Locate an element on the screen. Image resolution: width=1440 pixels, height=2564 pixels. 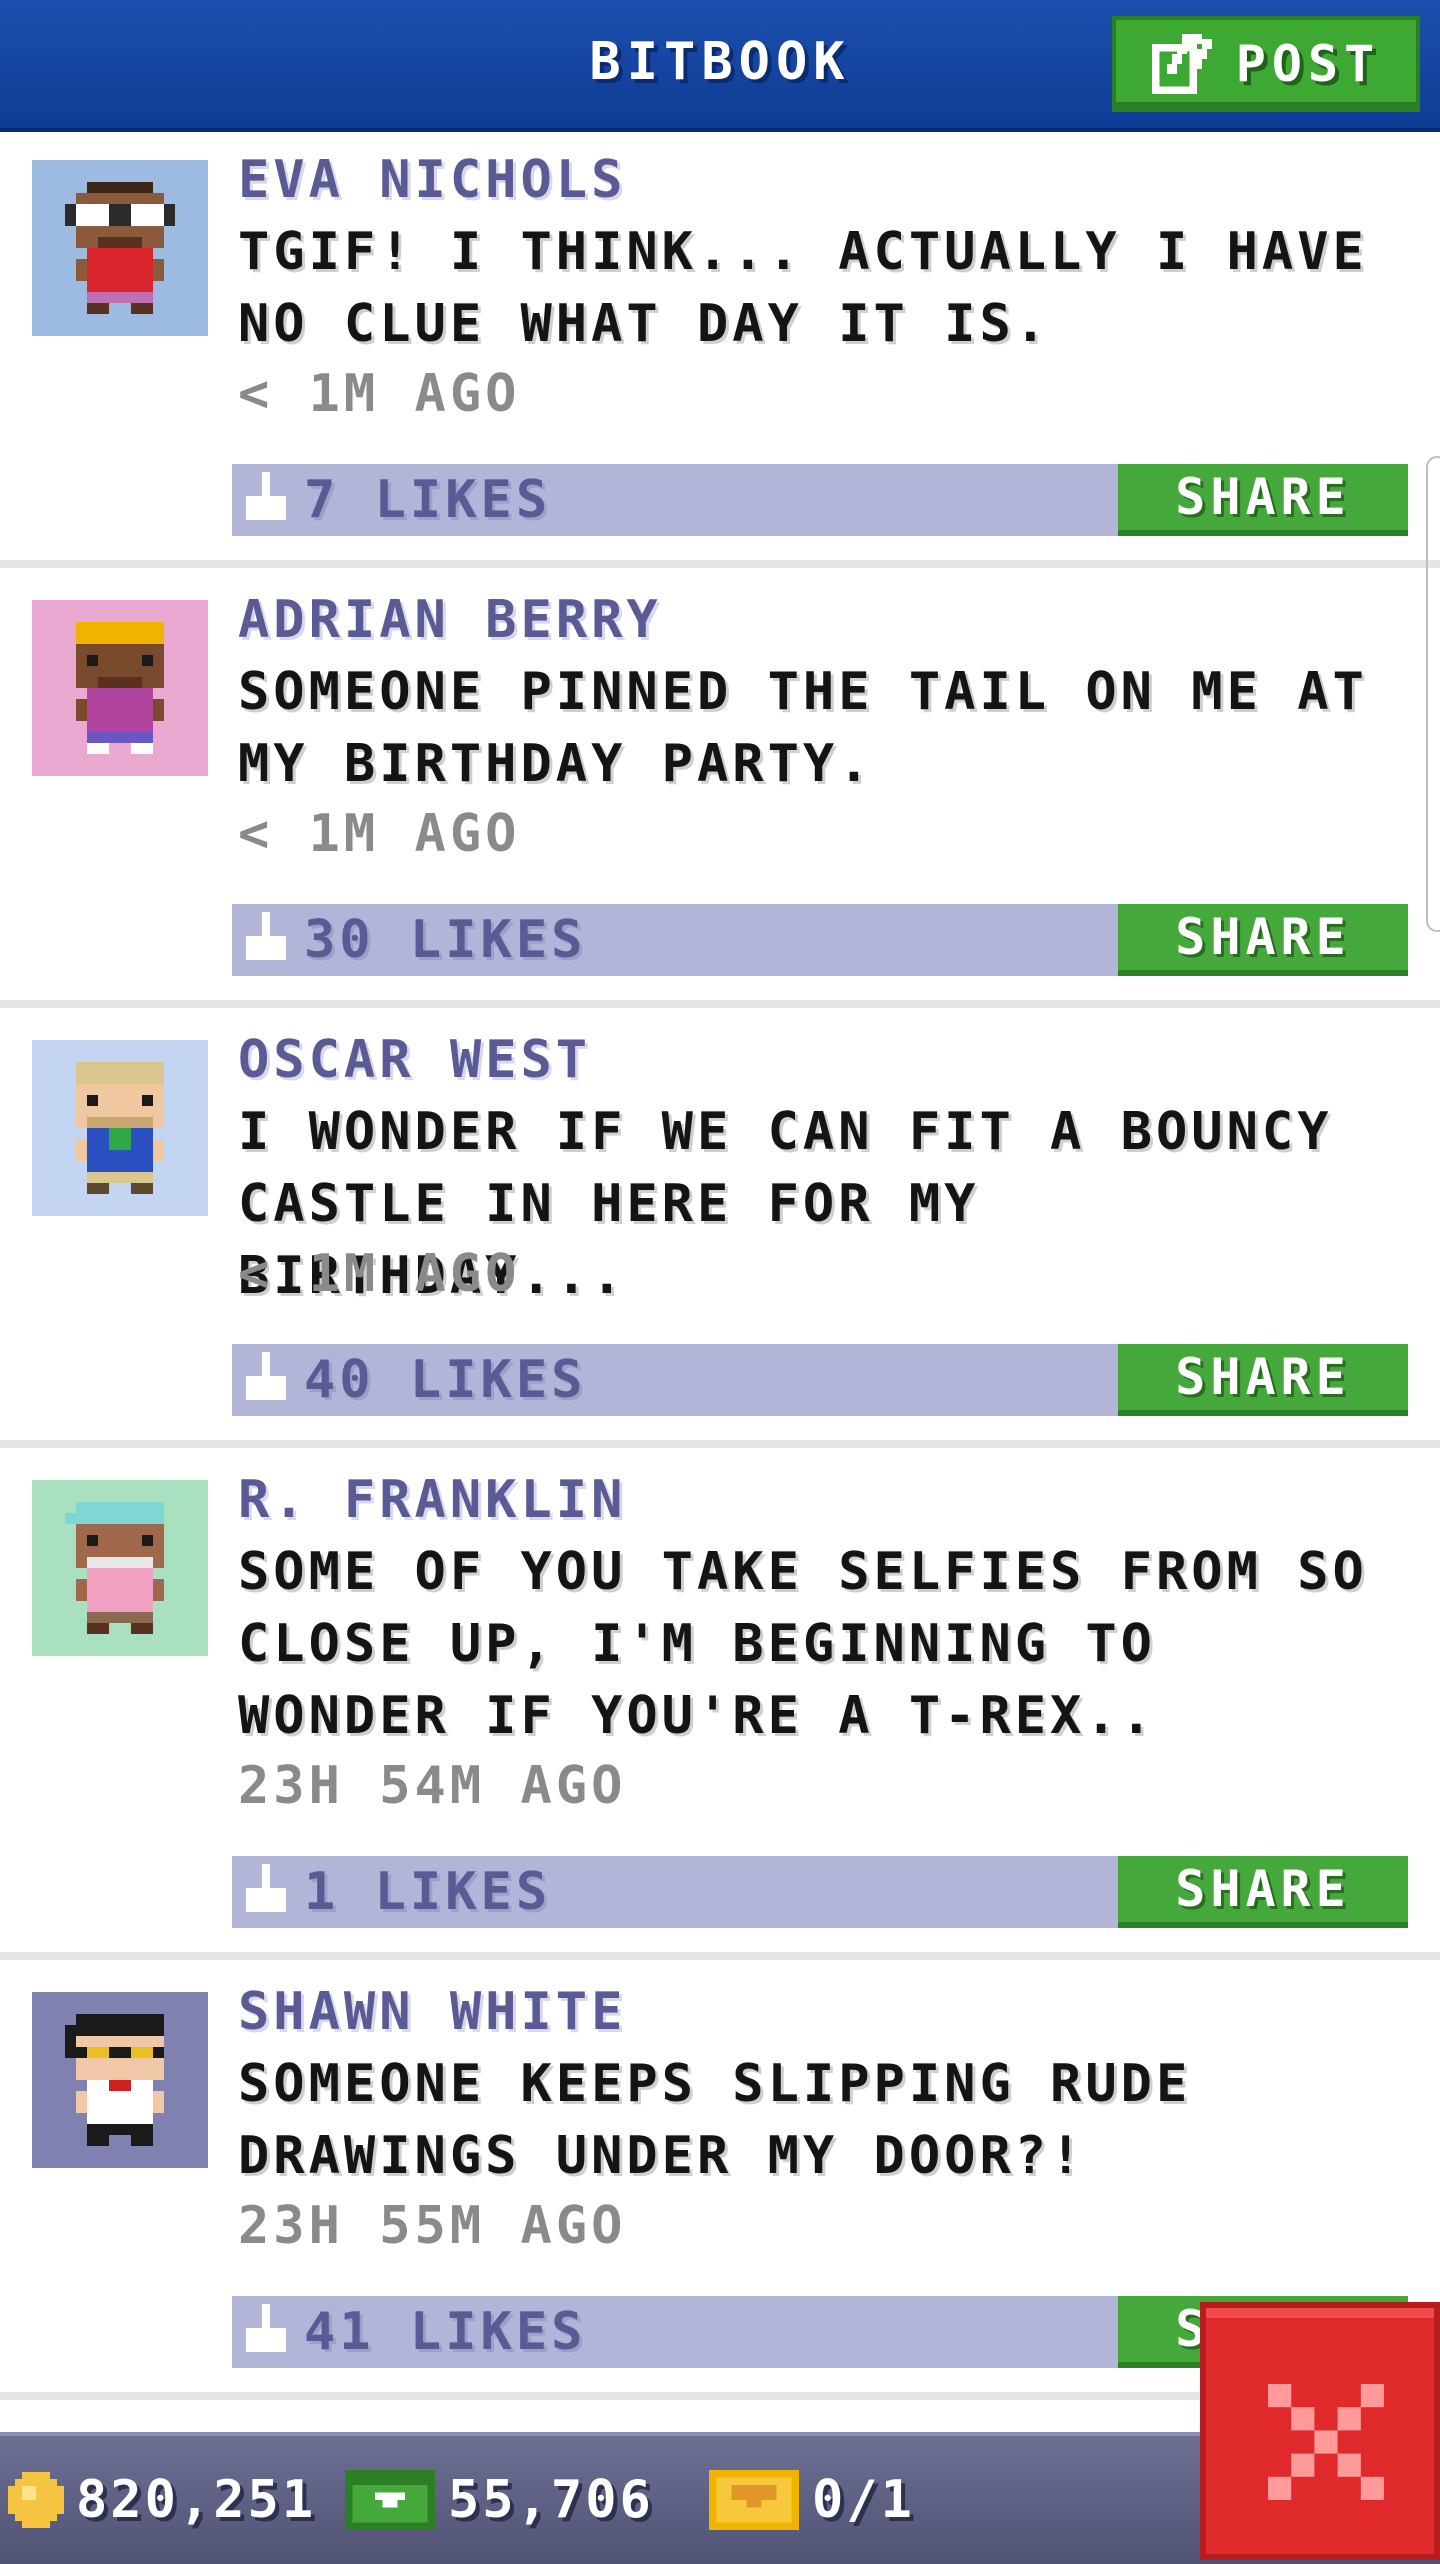
like-count: 41 LIKES is located at coordinates (445, 2332).